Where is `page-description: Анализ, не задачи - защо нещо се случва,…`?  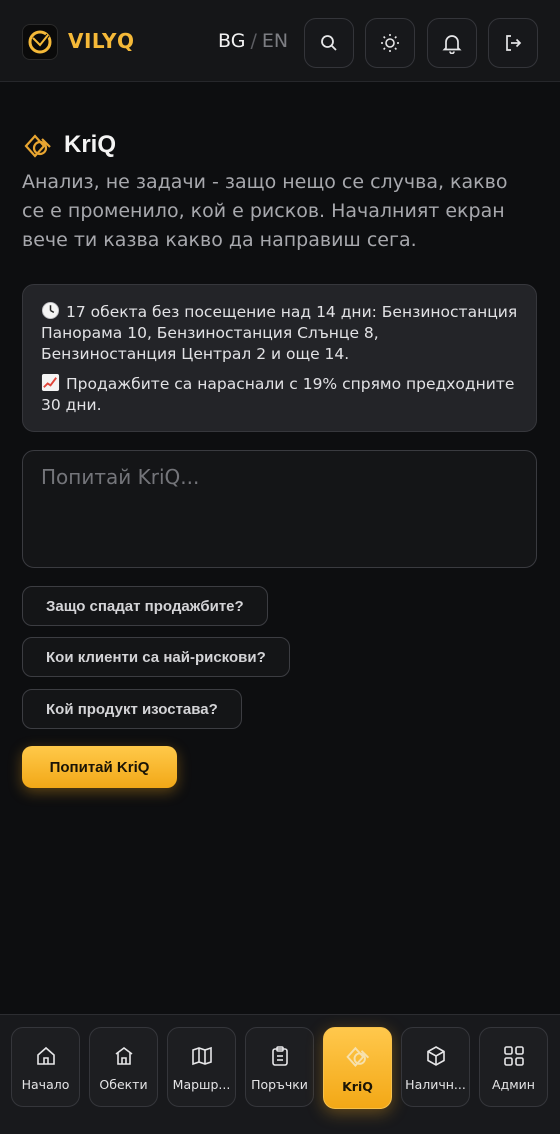
page-description: Анализ, не задачи - защо нещо се случва,… is located at coordinates (265, 211).